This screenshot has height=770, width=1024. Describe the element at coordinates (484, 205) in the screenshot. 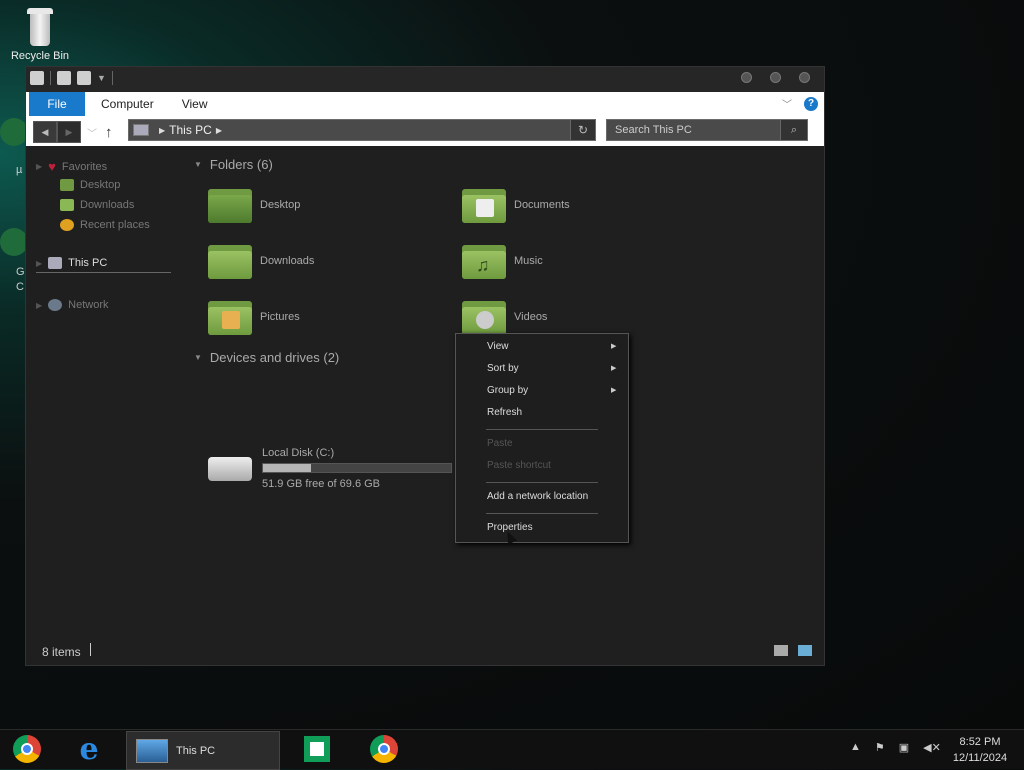

I see `documents-folder-icon` at that location.